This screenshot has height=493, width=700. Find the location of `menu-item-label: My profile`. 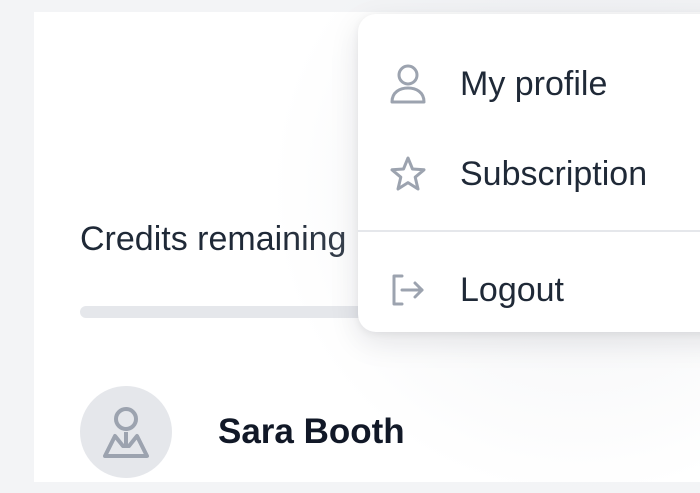

menu-item-label: My profile is located at coordinates (534, 83).